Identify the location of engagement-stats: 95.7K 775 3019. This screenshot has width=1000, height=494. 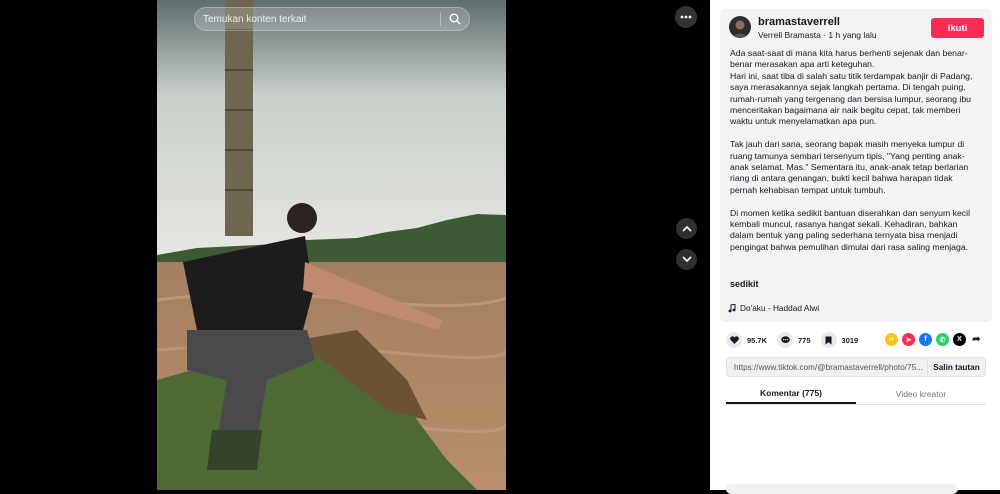
(797, 340).